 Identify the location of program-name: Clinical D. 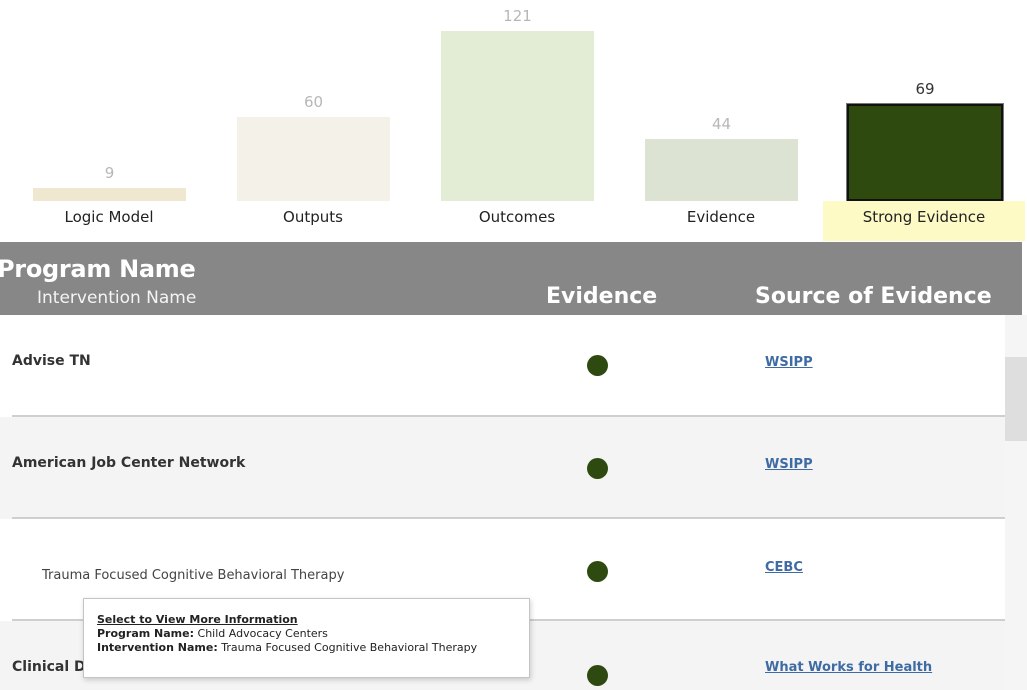
(49, 667).